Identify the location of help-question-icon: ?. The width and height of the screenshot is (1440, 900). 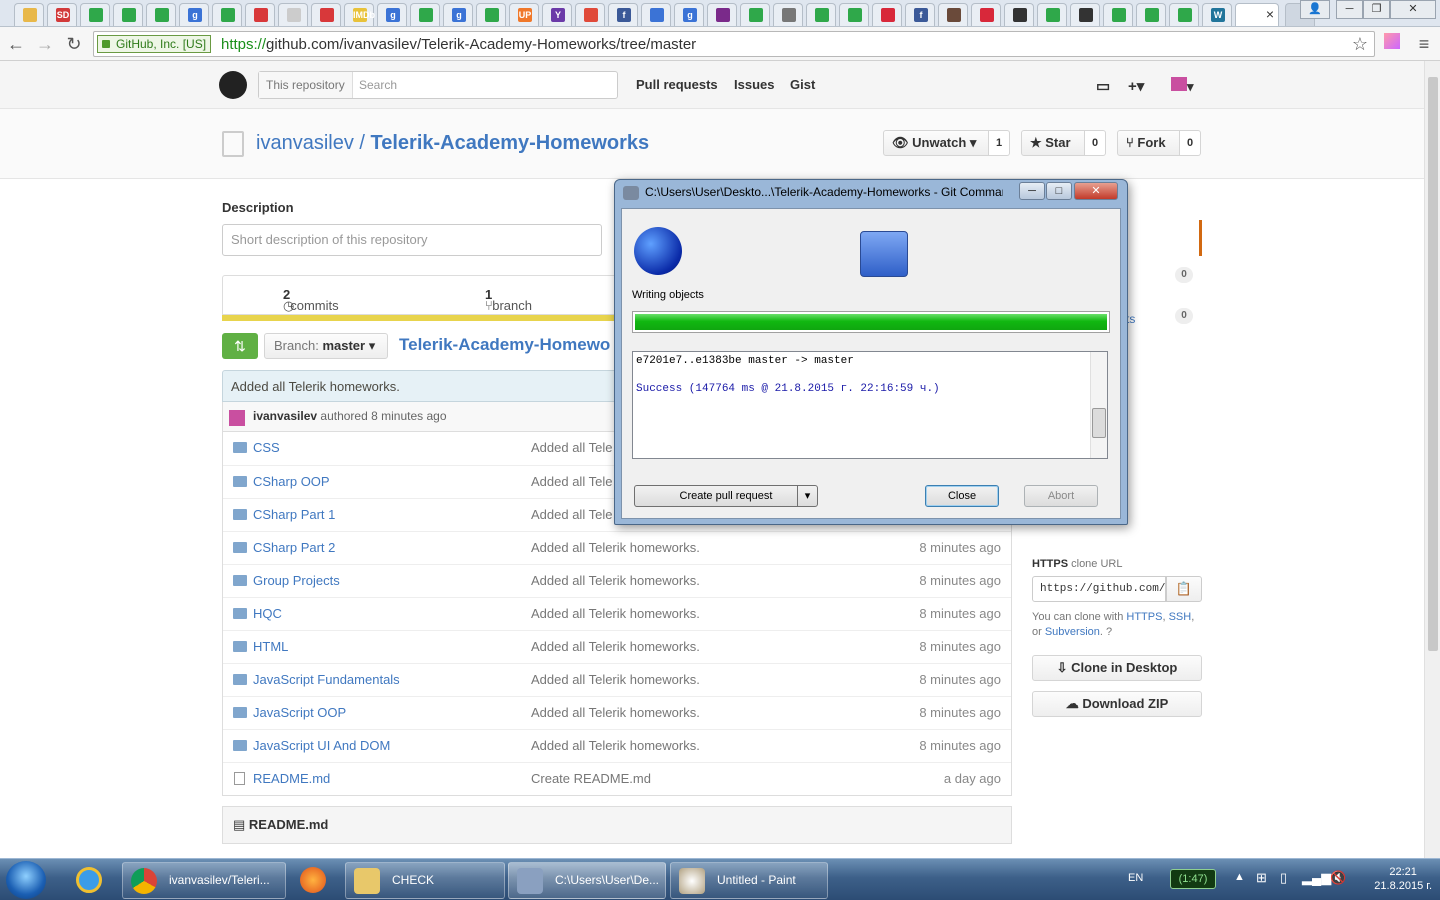
(1109, 632).